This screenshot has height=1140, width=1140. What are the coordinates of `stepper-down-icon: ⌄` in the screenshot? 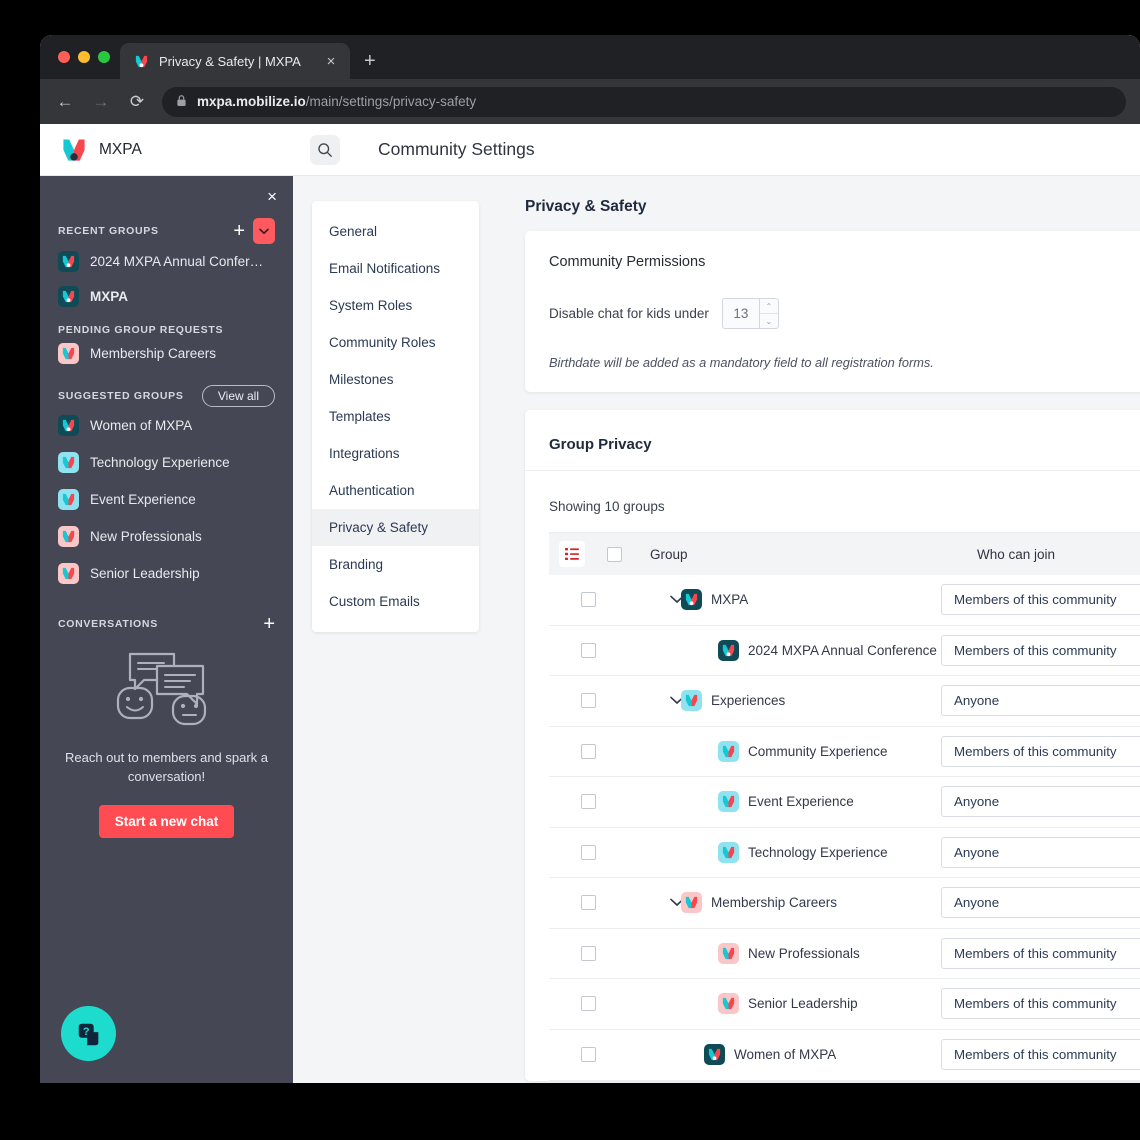 It's located at (769, 321).